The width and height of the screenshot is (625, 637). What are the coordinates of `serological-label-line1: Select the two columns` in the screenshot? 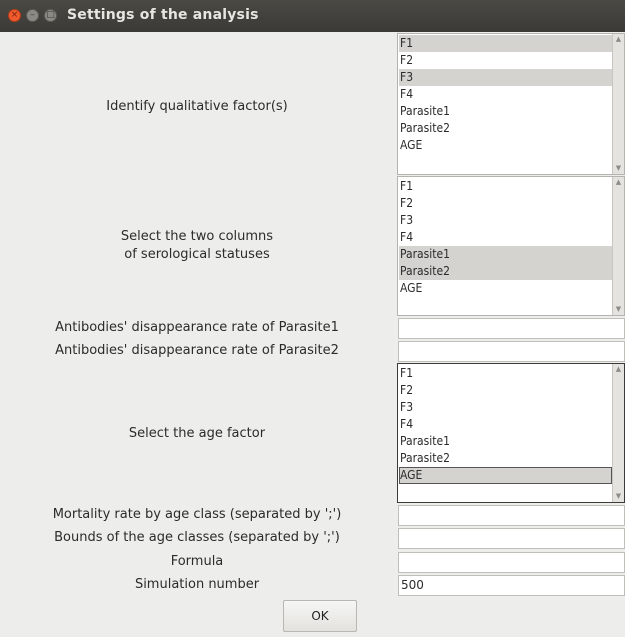 It's located at (197, 236).